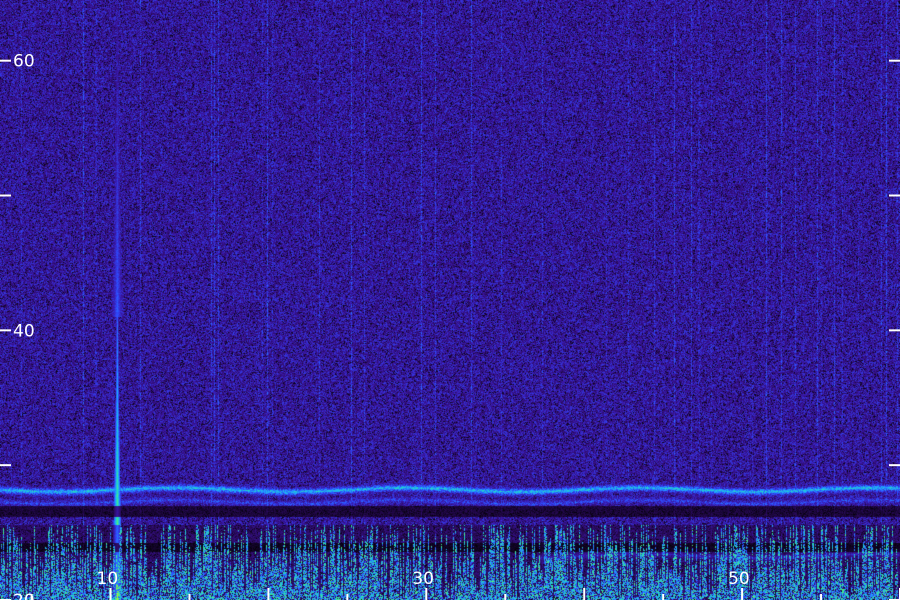 This screenshot has width=900, height=600. What do you see at coordinates (465, 584) in the screenshot?
I see `x-axis-ticks: 10 30 50` at bounding box center [465, 584].